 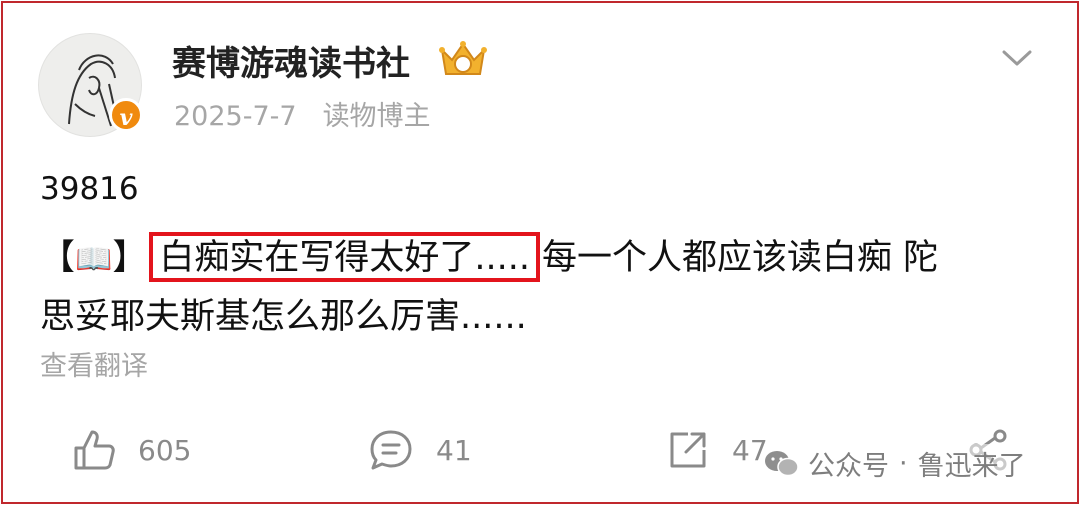 I want to click on chevron-down-icon, so click(x=1017, y=60).